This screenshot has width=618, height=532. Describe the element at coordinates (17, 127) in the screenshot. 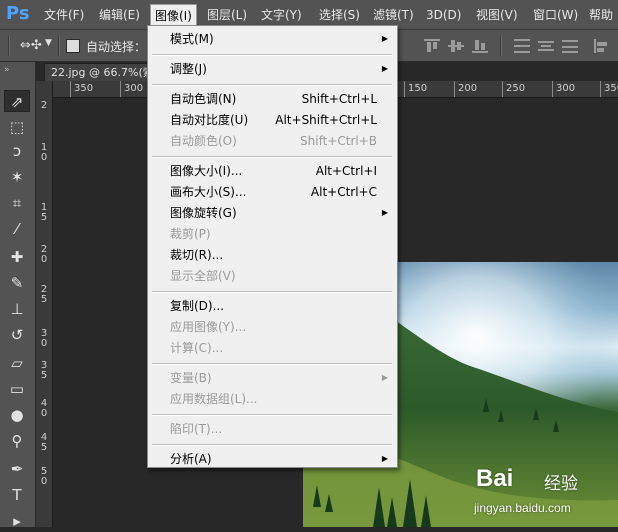

I see `marquee-tool-icon: ⬚` at that location.